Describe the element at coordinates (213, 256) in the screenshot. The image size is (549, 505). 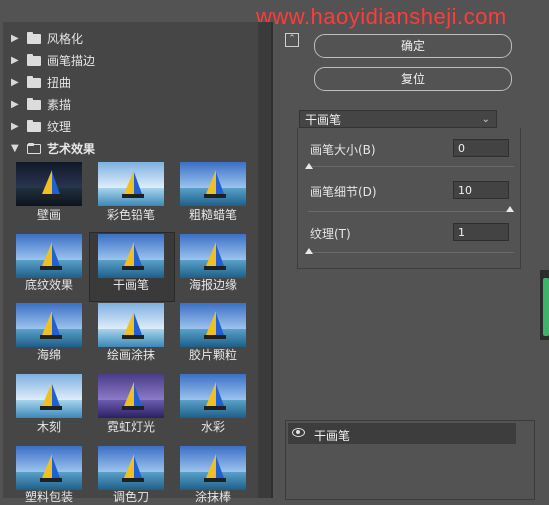
I see `filter-thumb-poster-edges` at that location.